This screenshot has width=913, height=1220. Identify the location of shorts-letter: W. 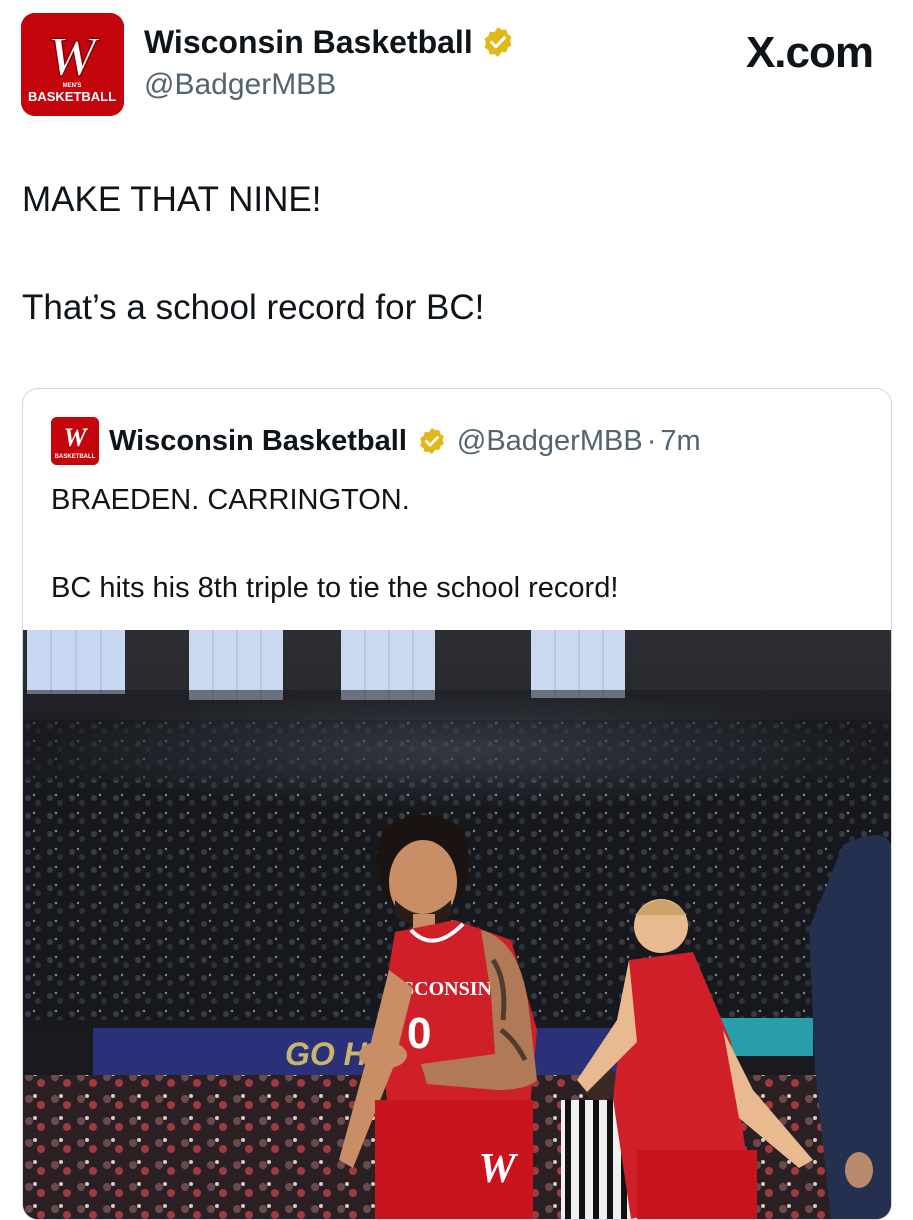
(498, 1169).